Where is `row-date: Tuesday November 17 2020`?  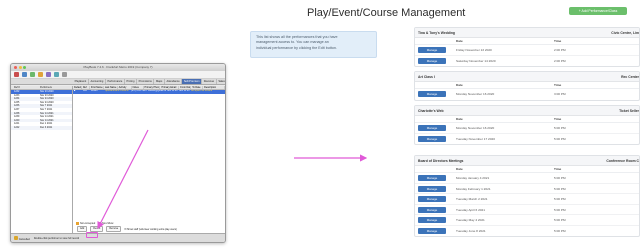
row-date: Tuesday November 17 2020 is located at coordinates (475, 138).